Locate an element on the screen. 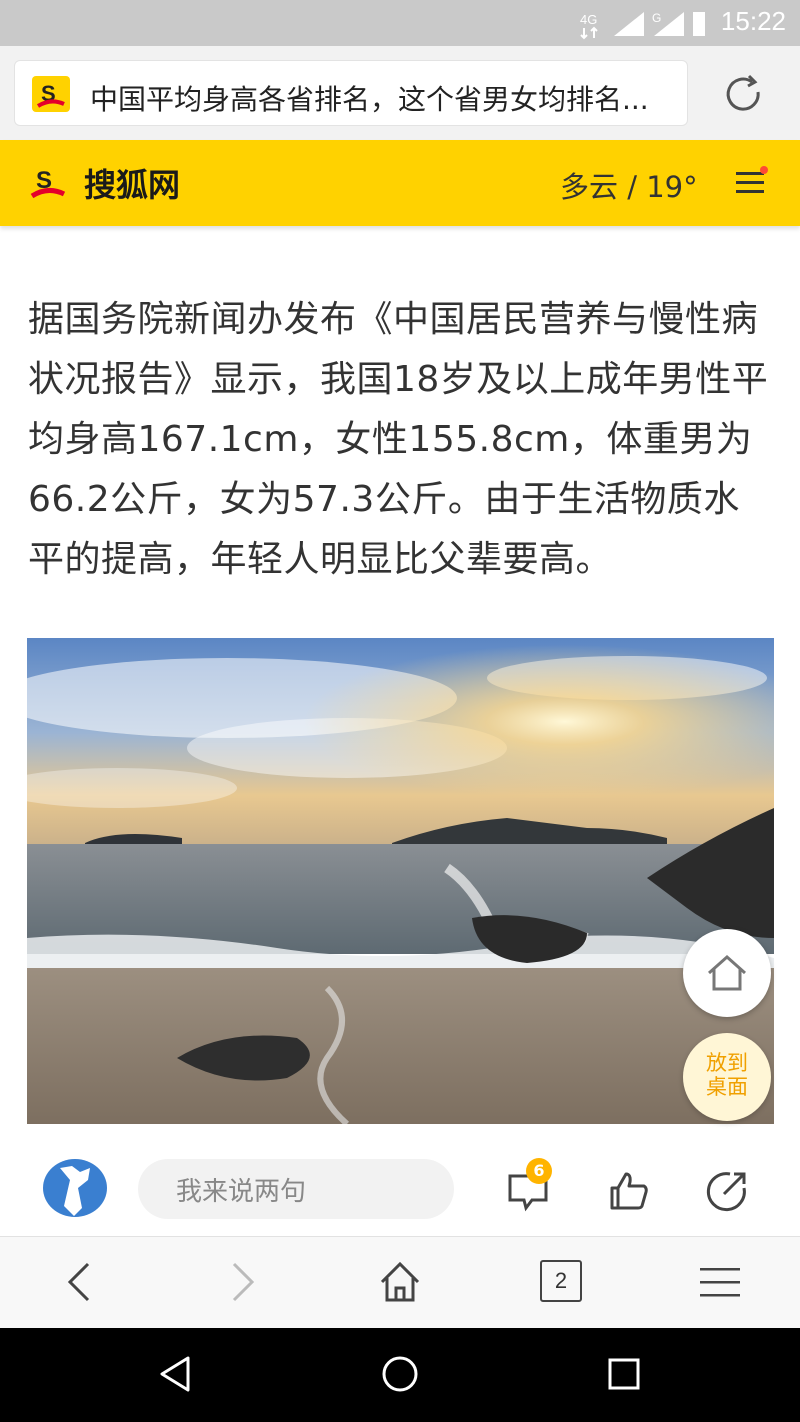 The width and height of the screenshot is (800, 1422). sohu-logo-icon: S is located at coordinates (51, 94).